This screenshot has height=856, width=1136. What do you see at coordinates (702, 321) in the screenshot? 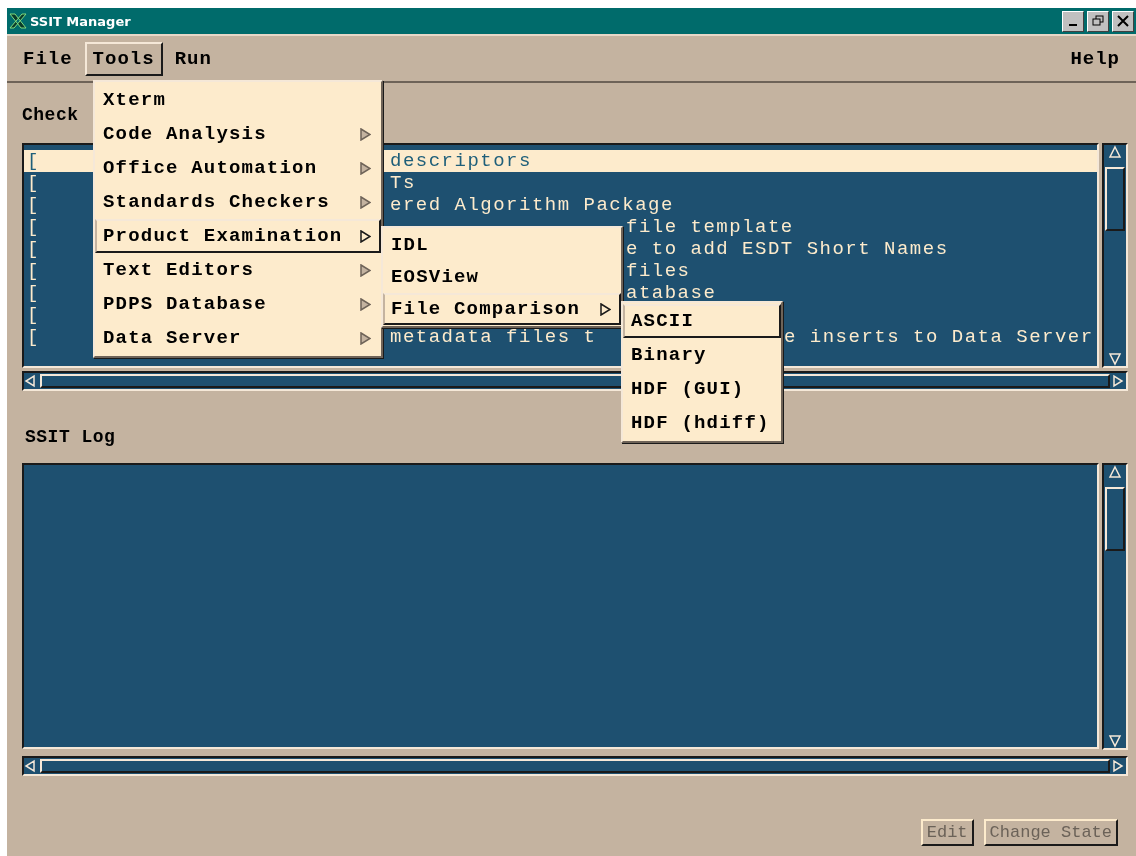
I see `menu-item: ASCII` at bounding box center [702, 321].